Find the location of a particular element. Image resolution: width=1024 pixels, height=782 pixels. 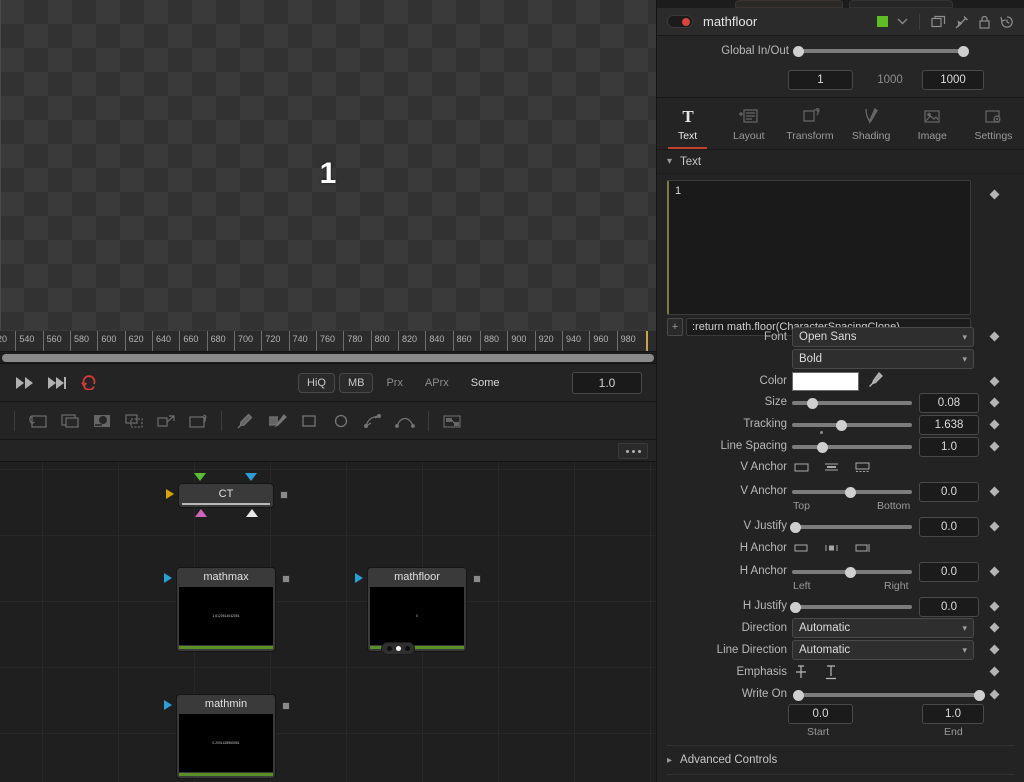

eyedropper-icon is located at coordinates (876, 382).